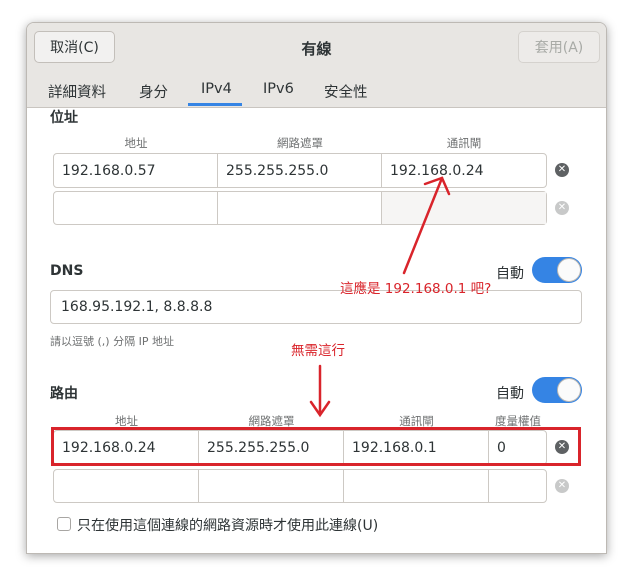  I want to click on netmask-input-empty, so click(300, 208).